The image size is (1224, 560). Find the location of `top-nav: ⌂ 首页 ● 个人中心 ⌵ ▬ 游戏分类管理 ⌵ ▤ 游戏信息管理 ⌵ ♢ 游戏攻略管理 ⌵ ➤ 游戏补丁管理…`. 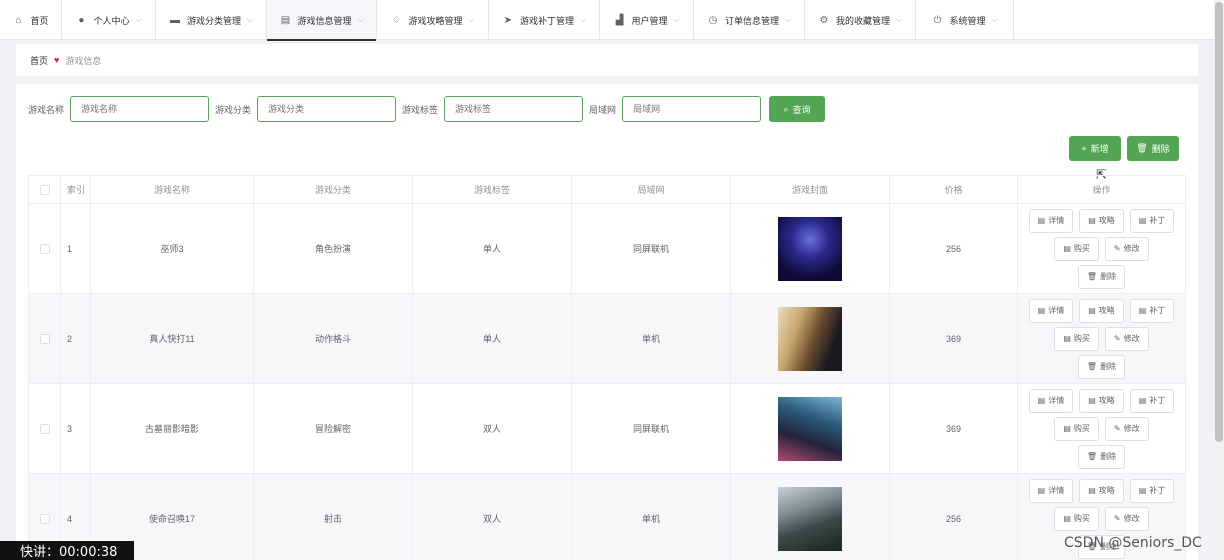

top-nav: ⌂ 首页 ● 个人中心 ⌵ ▬ 游戏分类管理 ⌵ ▤ 游戏信息管理 ⌵ ♢ 游戏攻略管理 ⌵ ➤ 游戏补丁管理… is located at coordinates (607, 20).